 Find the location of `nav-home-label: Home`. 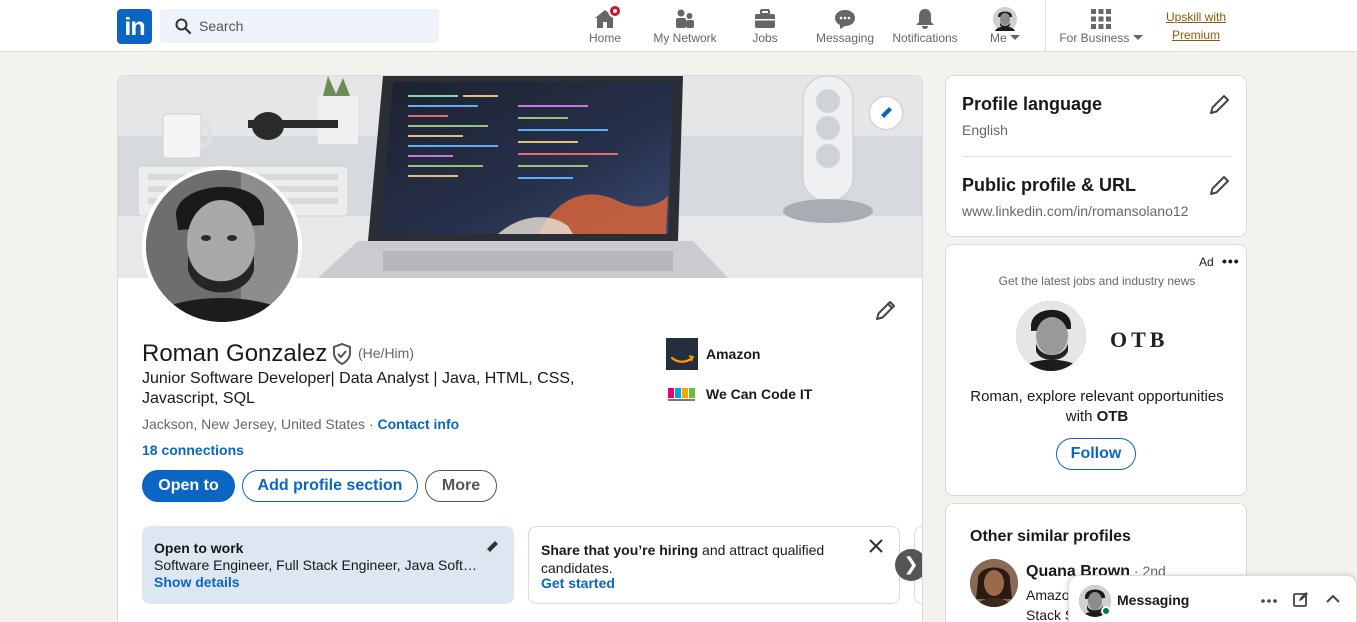

nav-home-label: Home is located at coordinates (604, 38).